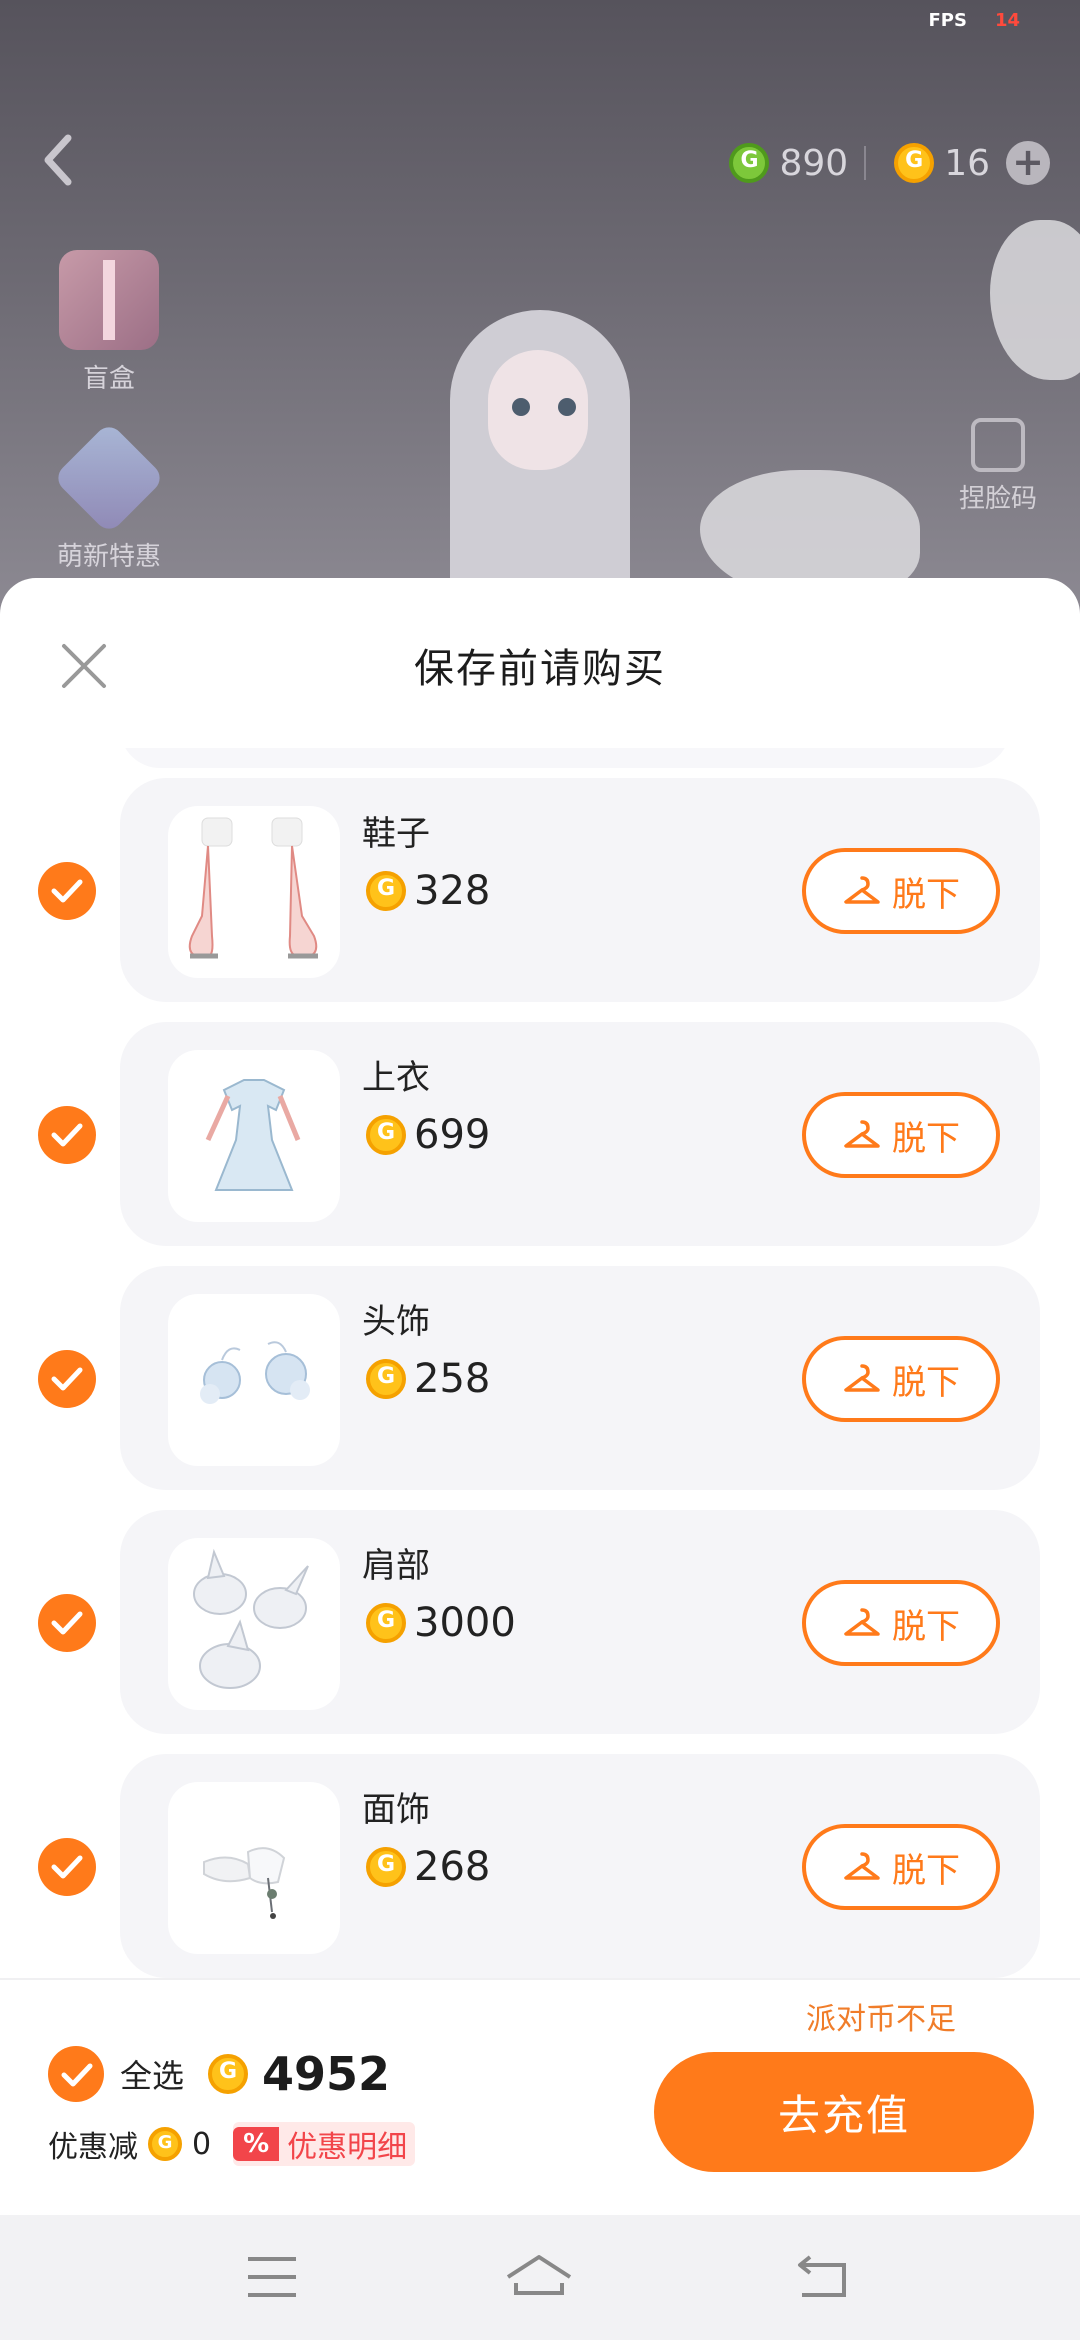 The height and width of the screenshot is (2340, 1080). What do you see at coordinates (580, 1622) in the screenshot?
I see `item-card: 肩部 3000 脱下` at bounding box center [580, 1622].